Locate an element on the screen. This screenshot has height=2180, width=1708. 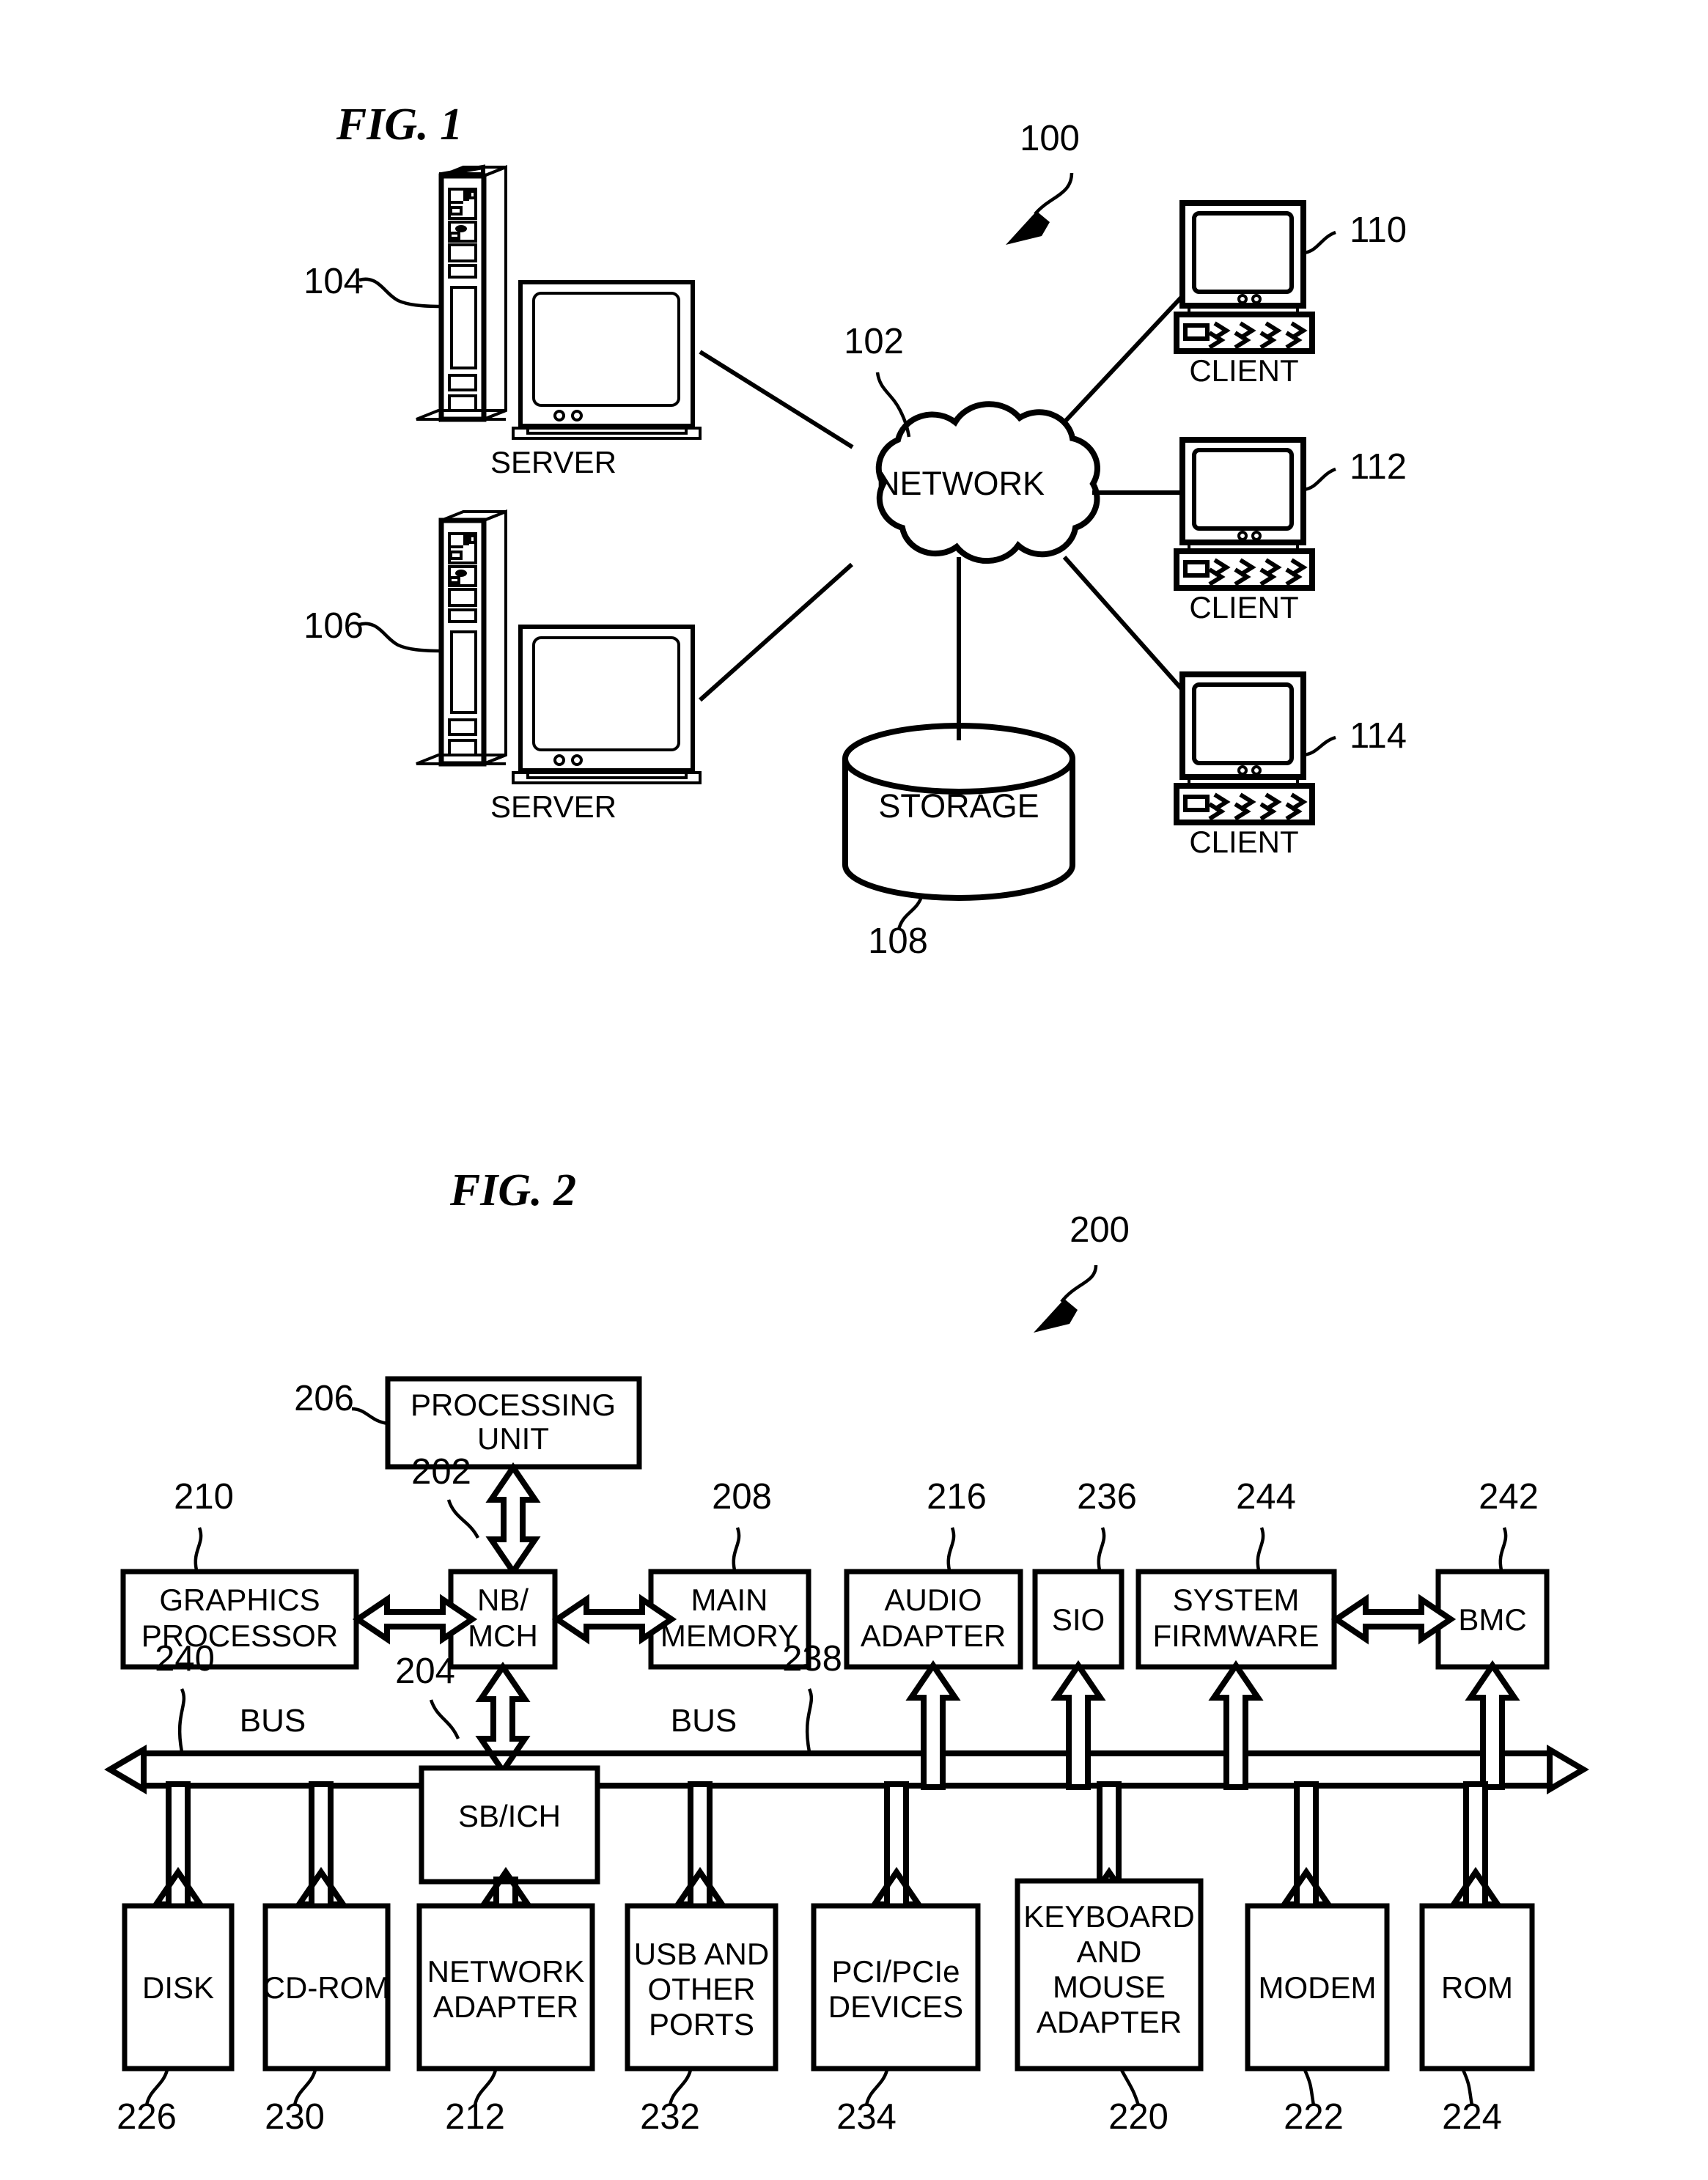
ref-114: 114 is located at coordinates (1378, 736).